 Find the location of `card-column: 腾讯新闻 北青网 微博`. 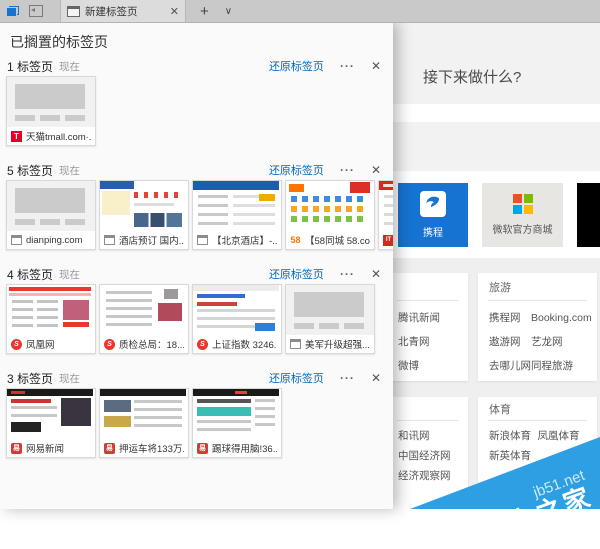

card-column: 腾讯新闻 北青网 微博 is located at coordinates (419, 343).